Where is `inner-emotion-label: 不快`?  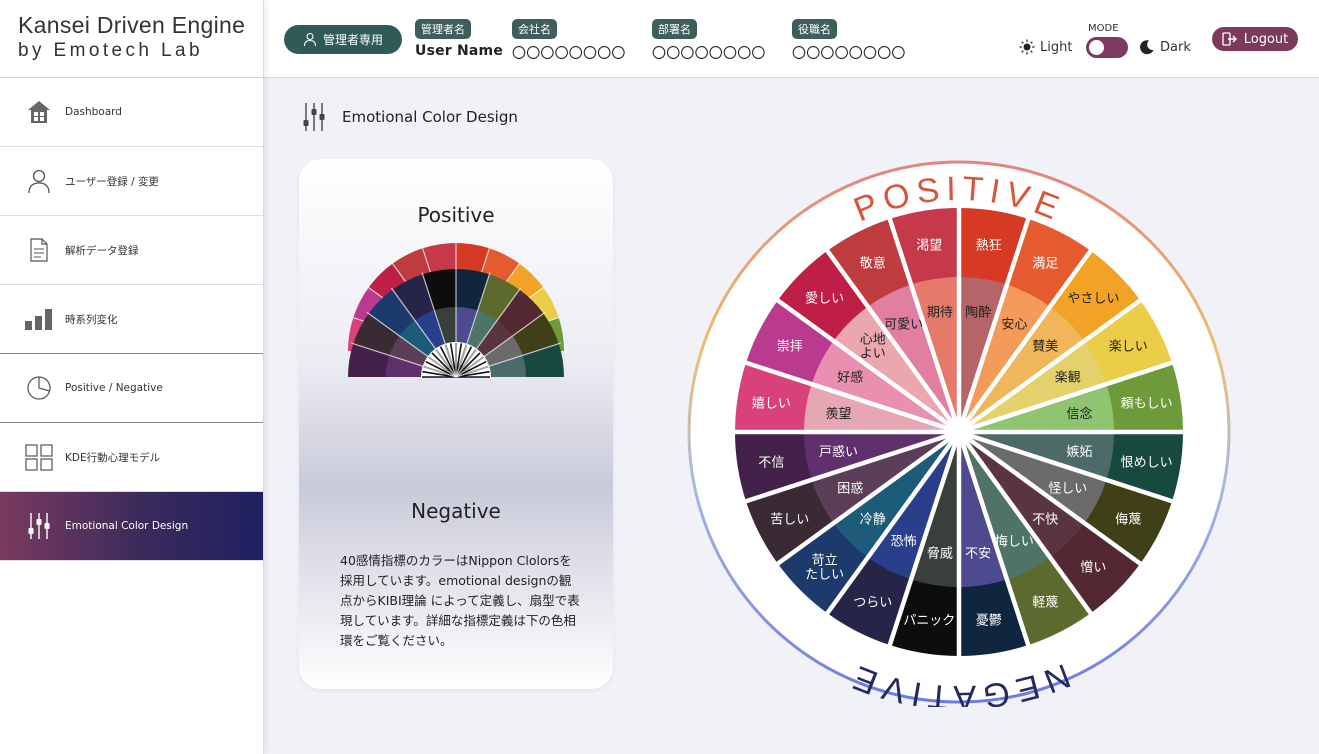
inner-emotion-label: 不快 is located at coordinates (1045, 519).